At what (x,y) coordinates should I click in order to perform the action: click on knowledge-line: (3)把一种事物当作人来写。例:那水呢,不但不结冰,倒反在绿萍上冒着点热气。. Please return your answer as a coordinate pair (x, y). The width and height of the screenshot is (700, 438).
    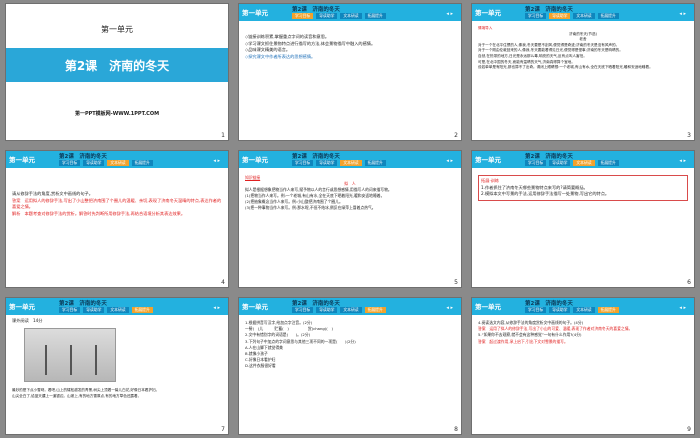
    Looking at the image, I should click on (310, 207).